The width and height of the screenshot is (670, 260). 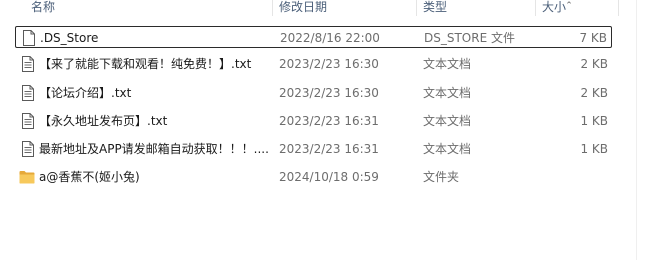 What do you see at coordinates (103, 121) in the screenshot?
I see `file-name: 【永久地址发布页】.txt` at bounding box center [103, 121].